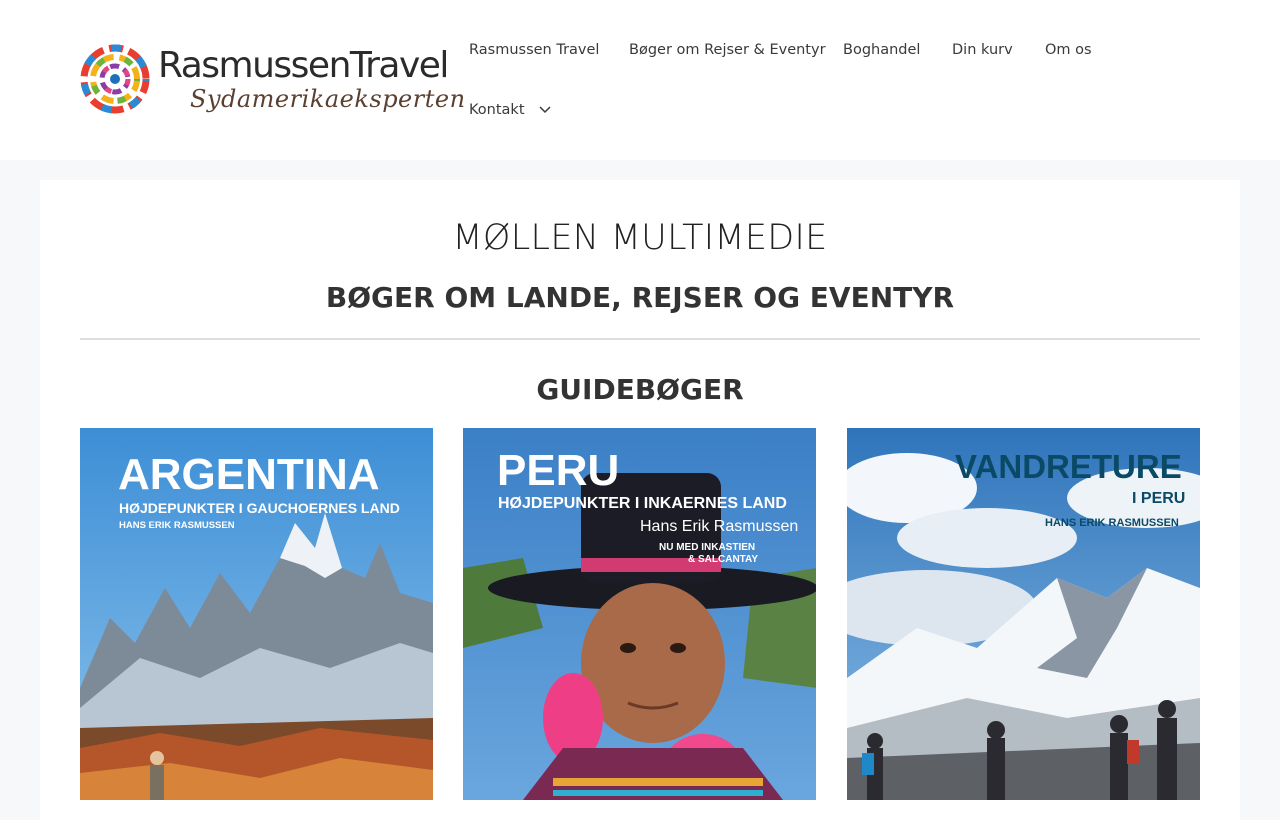  I want to click on nav-rasmussen-travel: Rasmussen Travel, so click(534, 50).